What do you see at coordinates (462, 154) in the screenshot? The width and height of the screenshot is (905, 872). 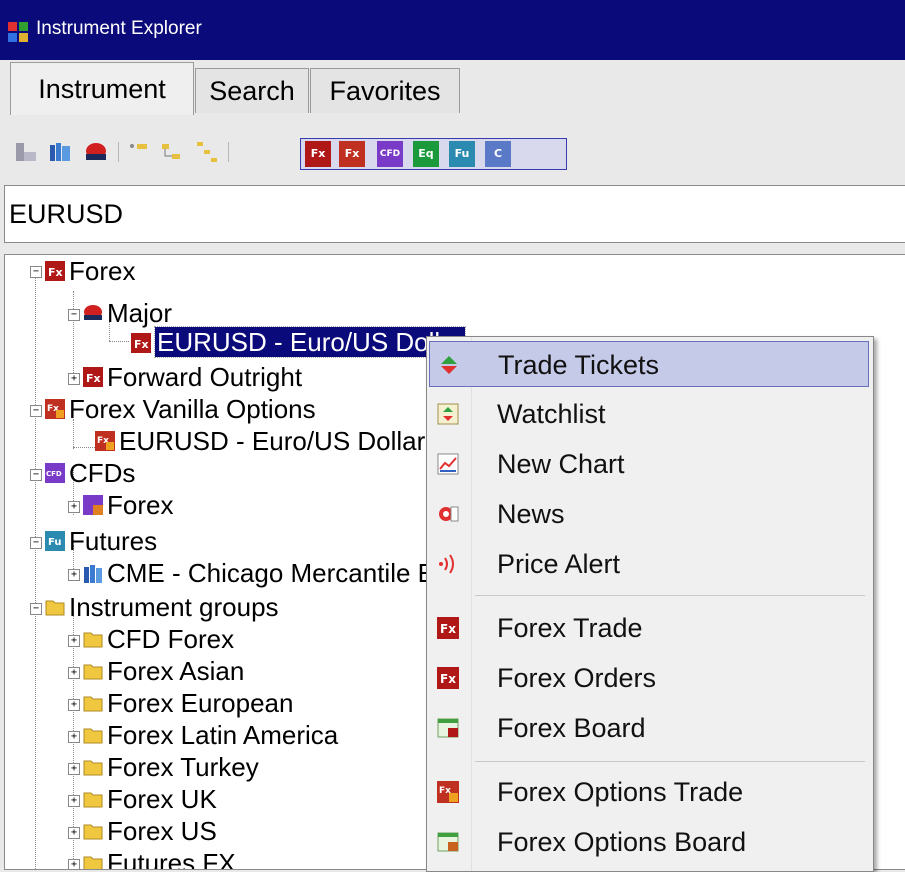 I see `futures-filter-button: Fu` at bounding box center [462, 154].